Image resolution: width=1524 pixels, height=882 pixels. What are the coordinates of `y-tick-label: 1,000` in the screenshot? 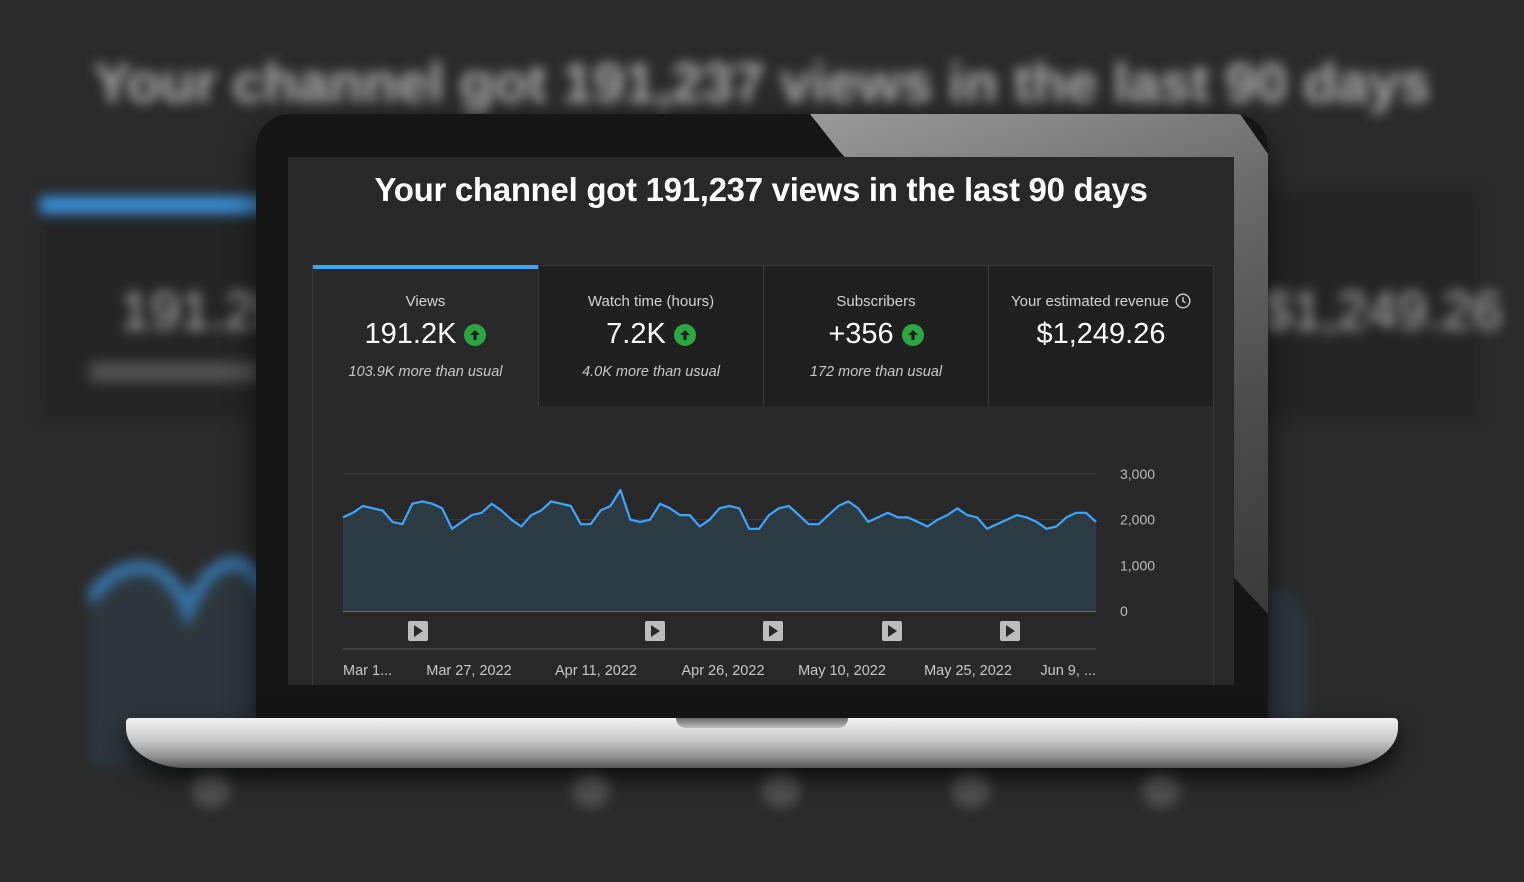 It's located at (1137, 565).